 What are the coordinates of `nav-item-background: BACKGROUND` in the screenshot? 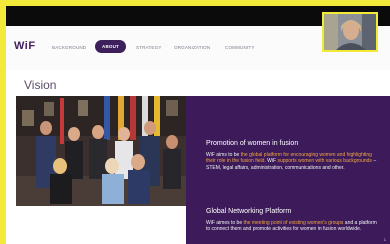 It's located at (69, 47).